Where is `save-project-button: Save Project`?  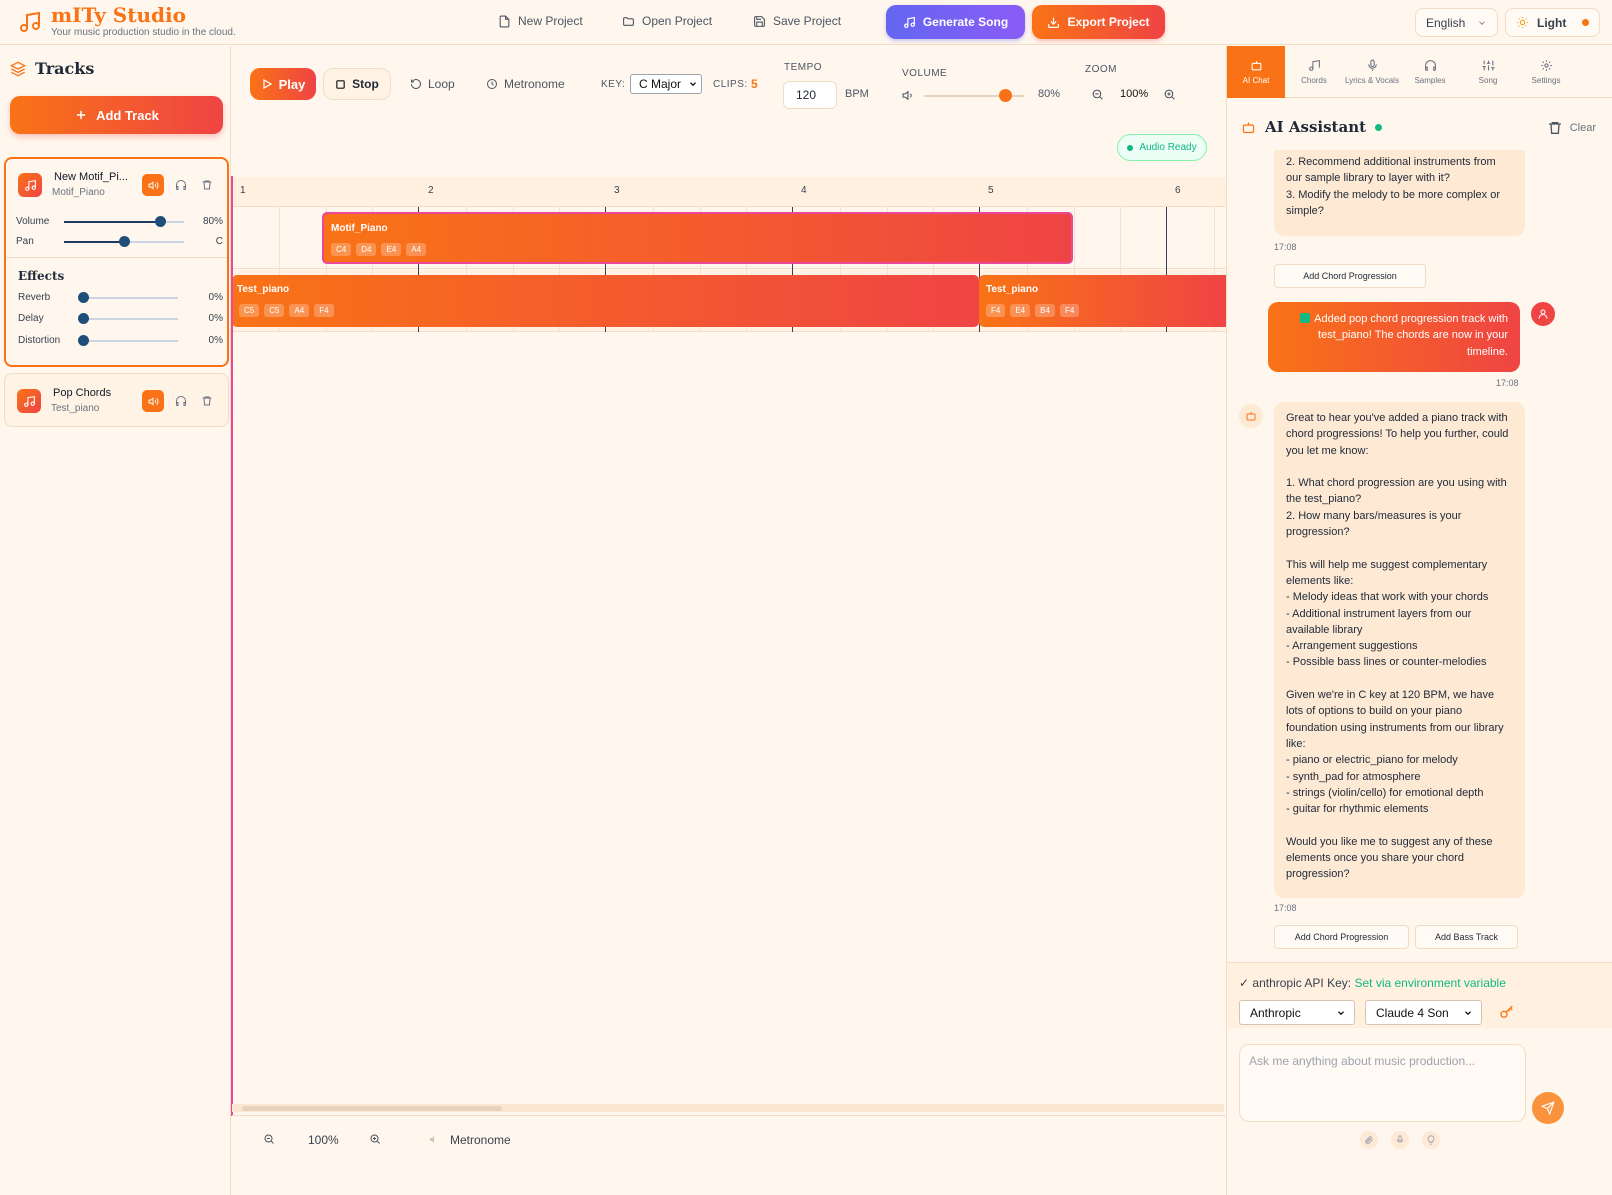
save-project-button: Save Project is located at coordinates (797, 21).